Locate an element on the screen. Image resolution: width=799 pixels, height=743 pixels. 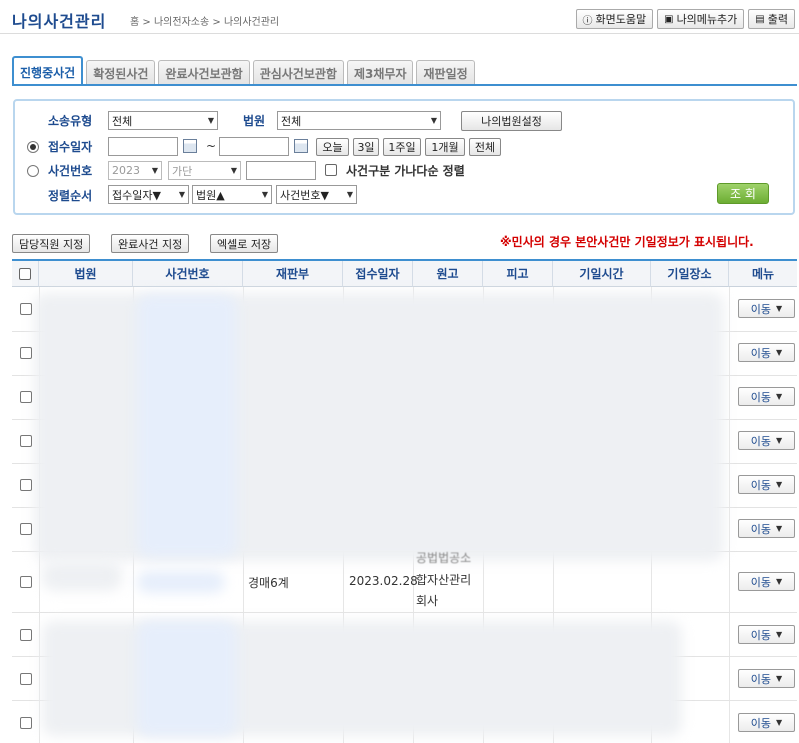
add-menu-button: ▣ 나의메뉴추가 is located at coordinates (701, 19).